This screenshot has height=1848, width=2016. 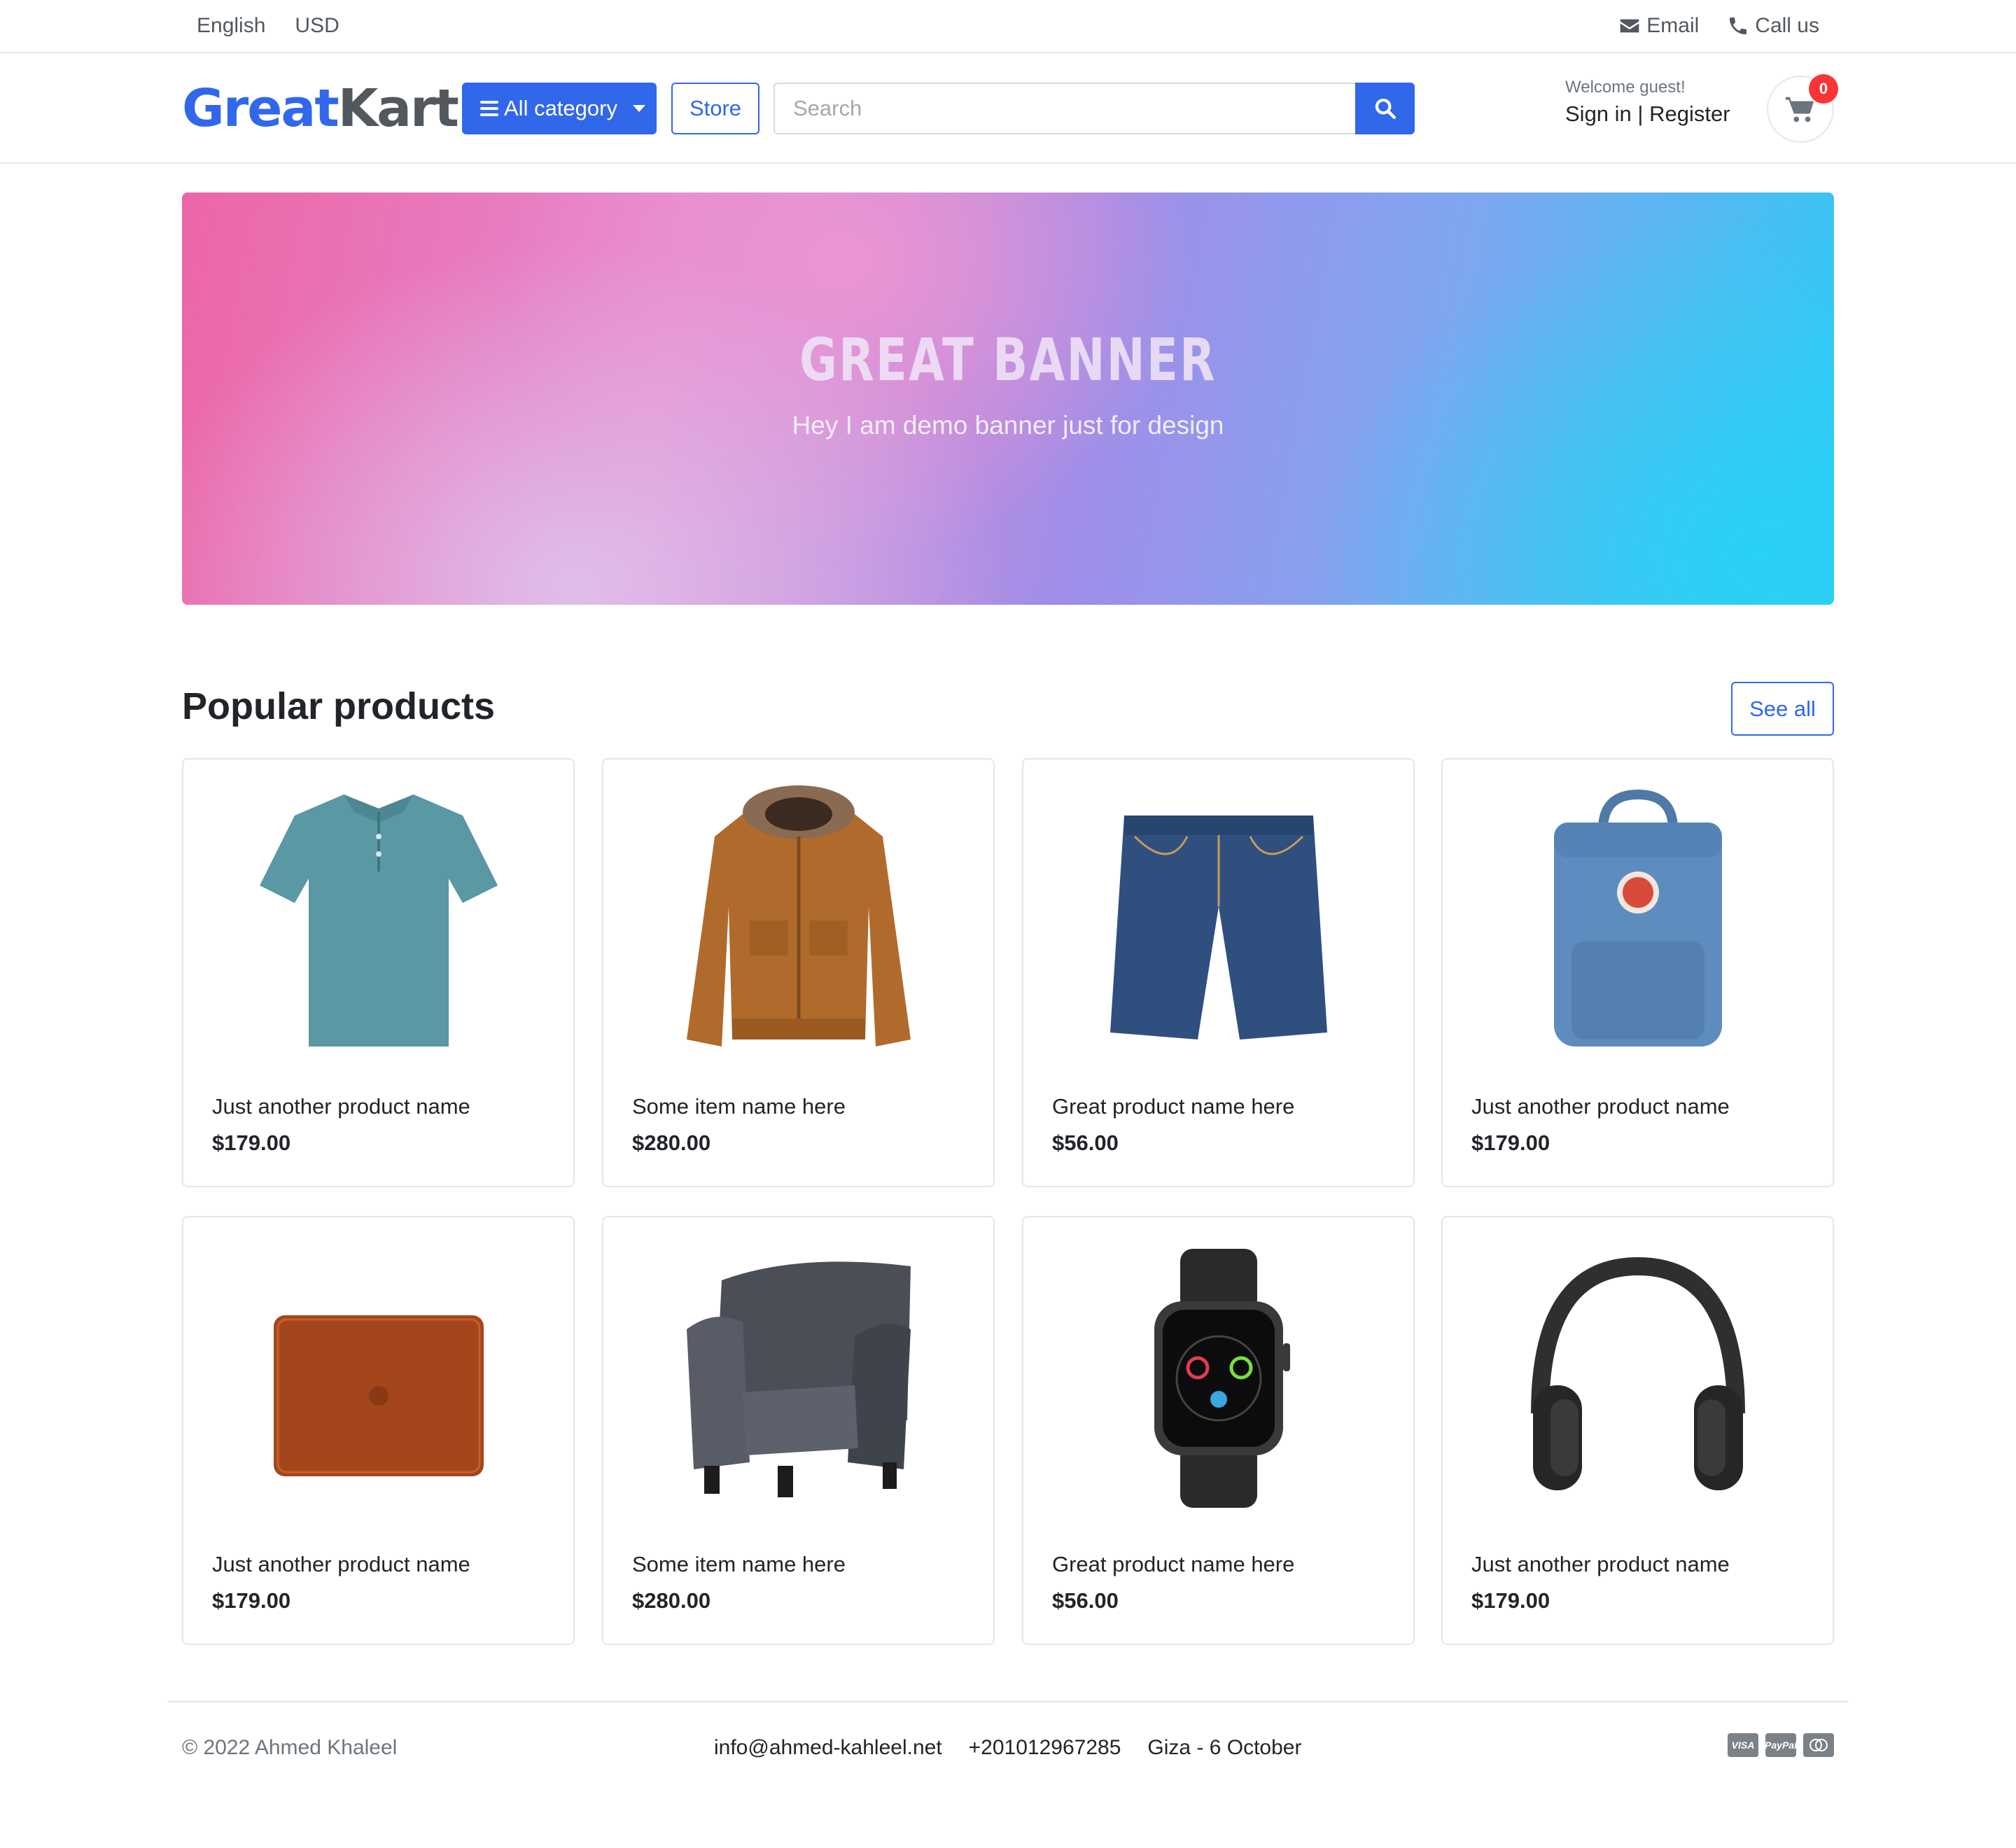 I want to click on search-icon, so click(x=1385, y=109).